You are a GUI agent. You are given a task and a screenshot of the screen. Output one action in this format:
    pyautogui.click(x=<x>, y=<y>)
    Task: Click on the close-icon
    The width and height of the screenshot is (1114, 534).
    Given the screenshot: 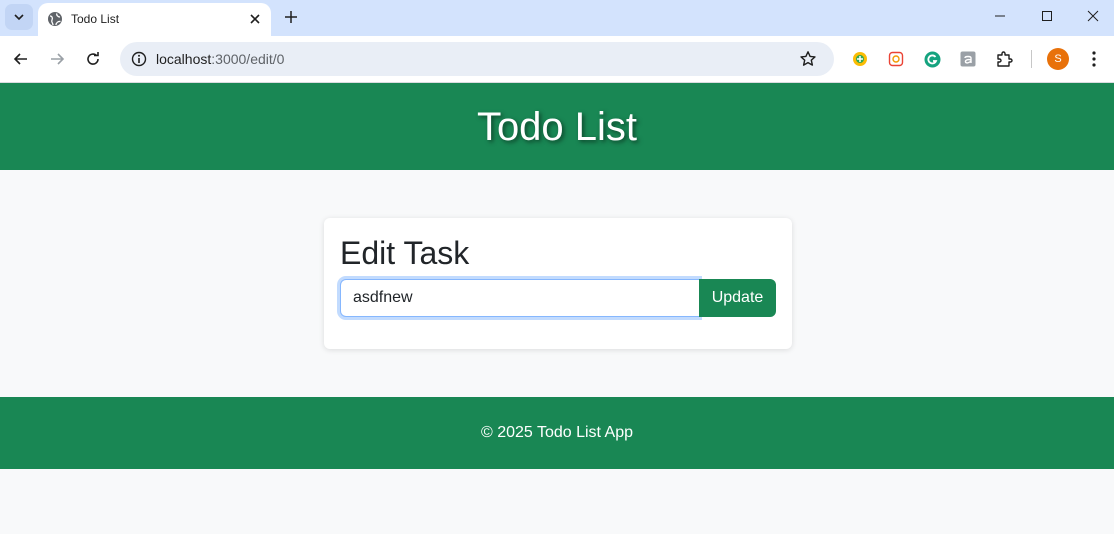 What is the action you would take?
    pyautogui.click(x=255, y=19)
    